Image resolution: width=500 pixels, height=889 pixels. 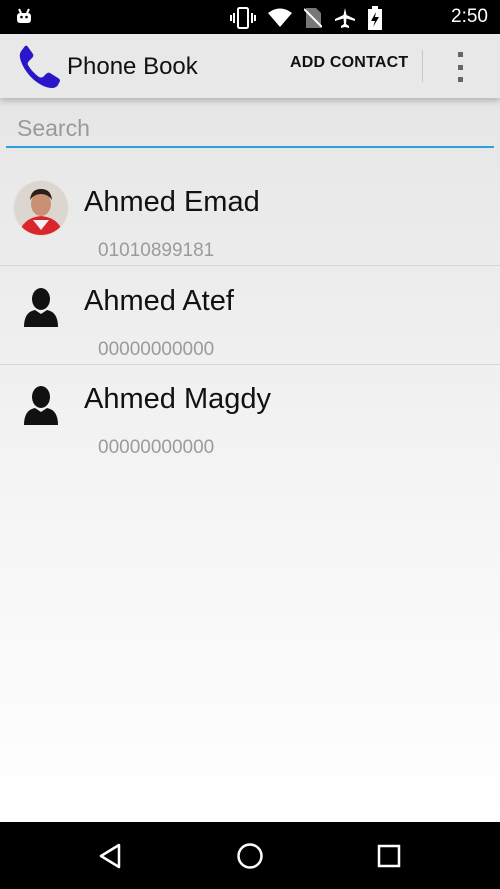 What do you see at coordinates (250, 66) in the screenshot?
I see `action-bar: Phone Book ADD CONTACT` at bounding box center [250, 66].